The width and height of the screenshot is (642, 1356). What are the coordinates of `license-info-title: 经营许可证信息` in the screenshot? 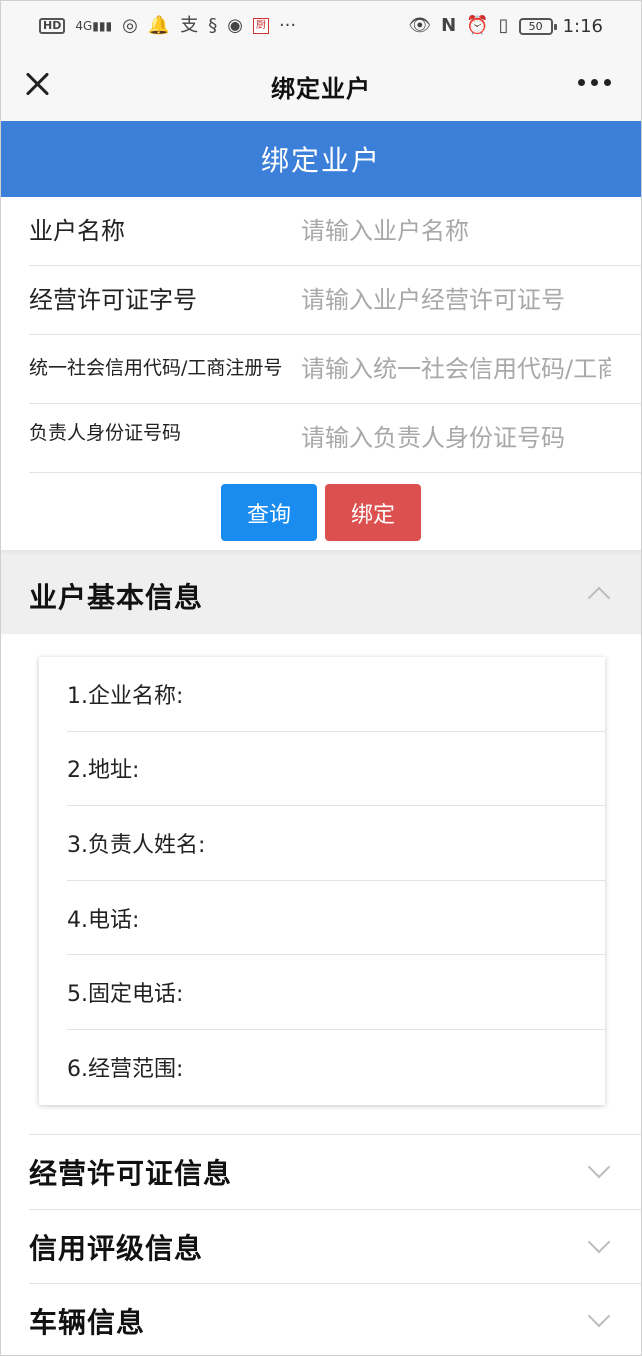 It's located at (131, 1173).